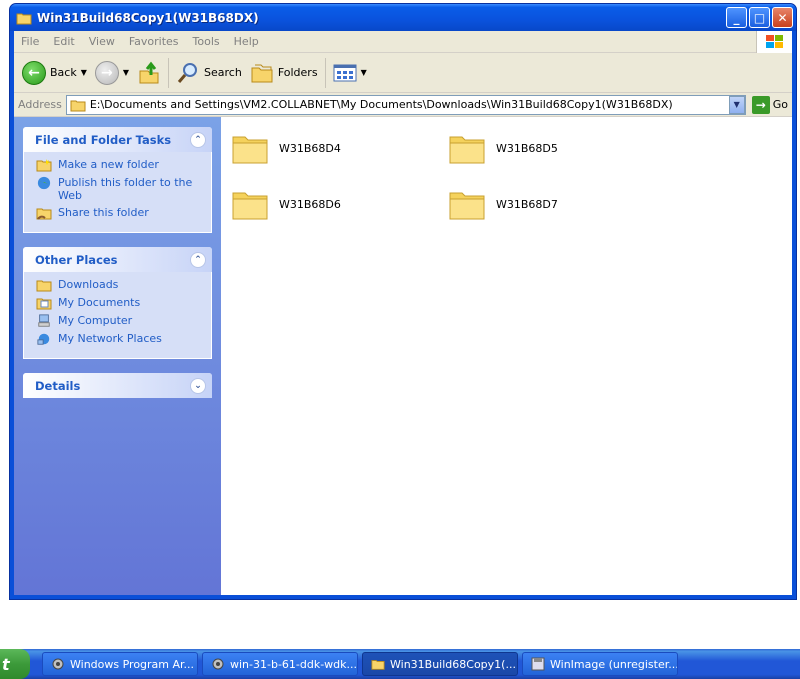  Describe the element at coordinates (154, 41) in the screenshot. I see `menu-favorites: Favorites` at that location.